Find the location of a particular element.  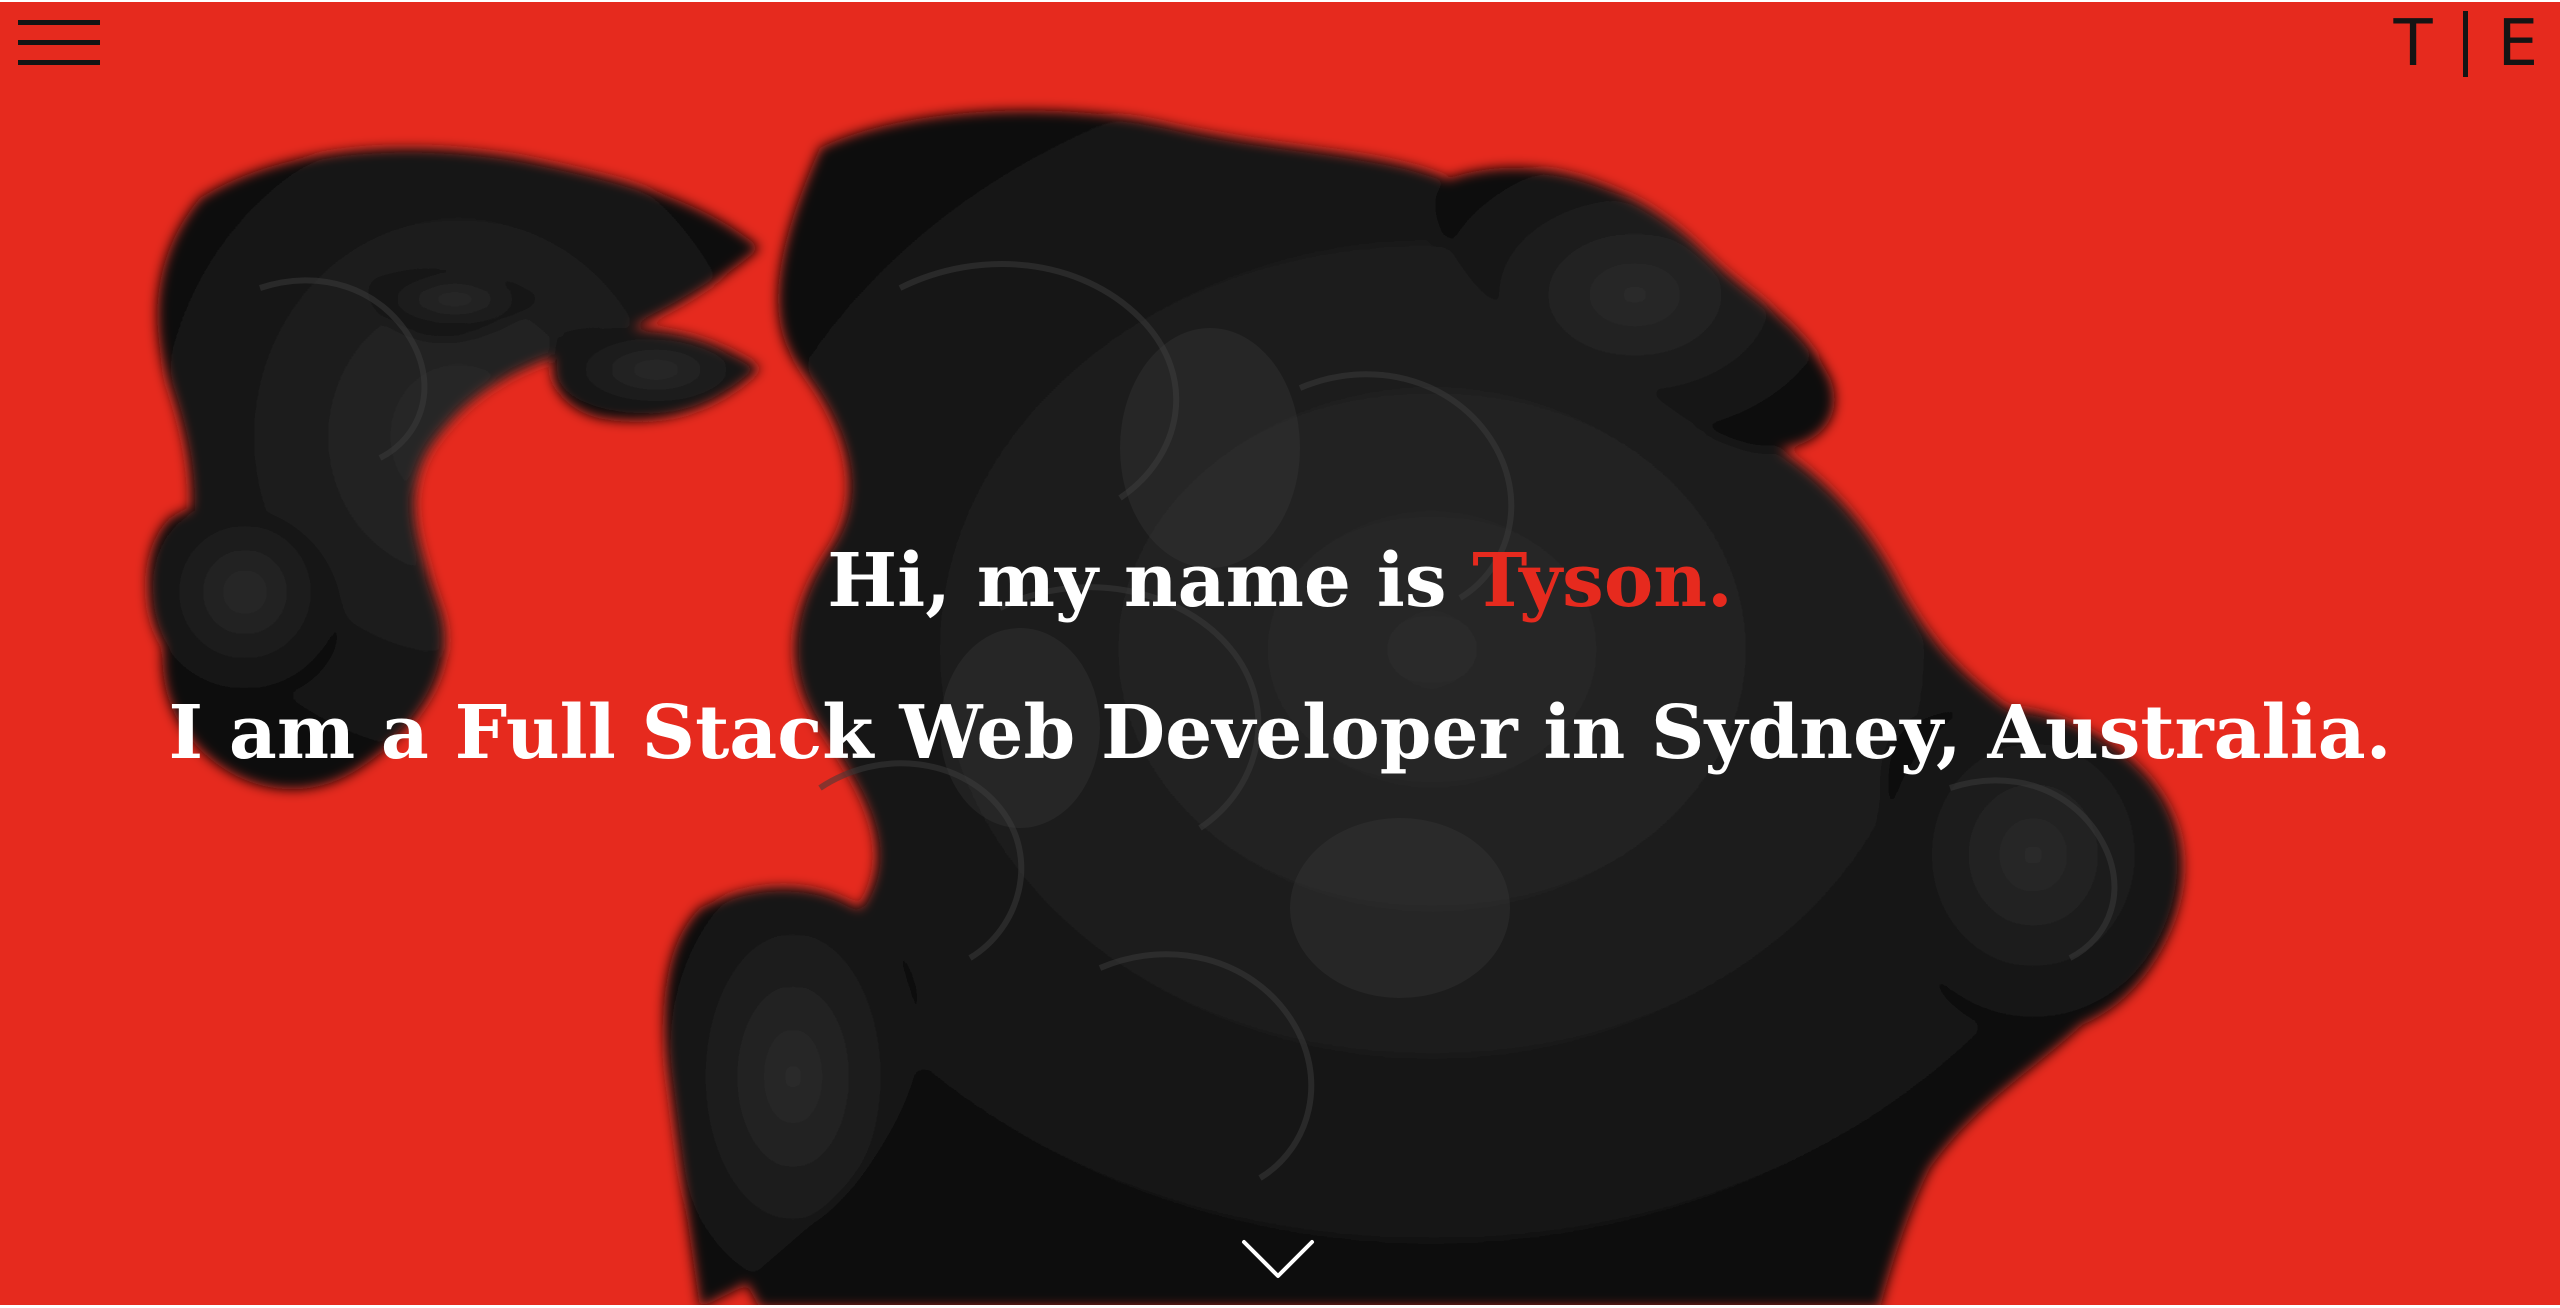

site-logo: T E is located at coordinates (2465, 44).